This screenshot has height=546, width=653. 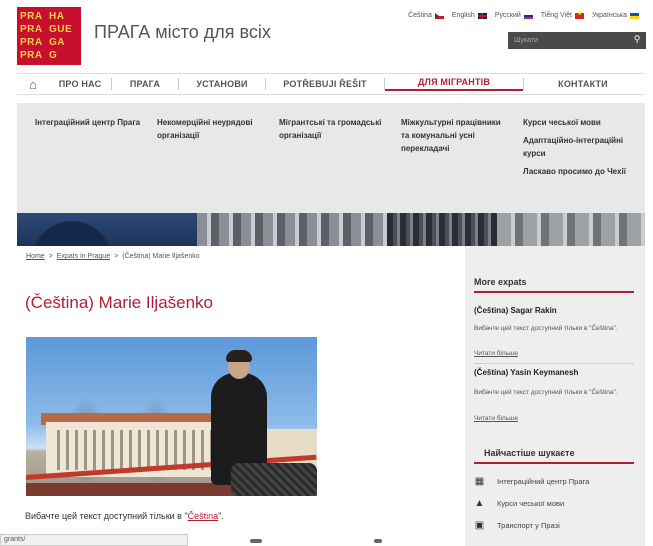 I want to click on language-label: Tiếng Việt, so click(x=556, y=15).